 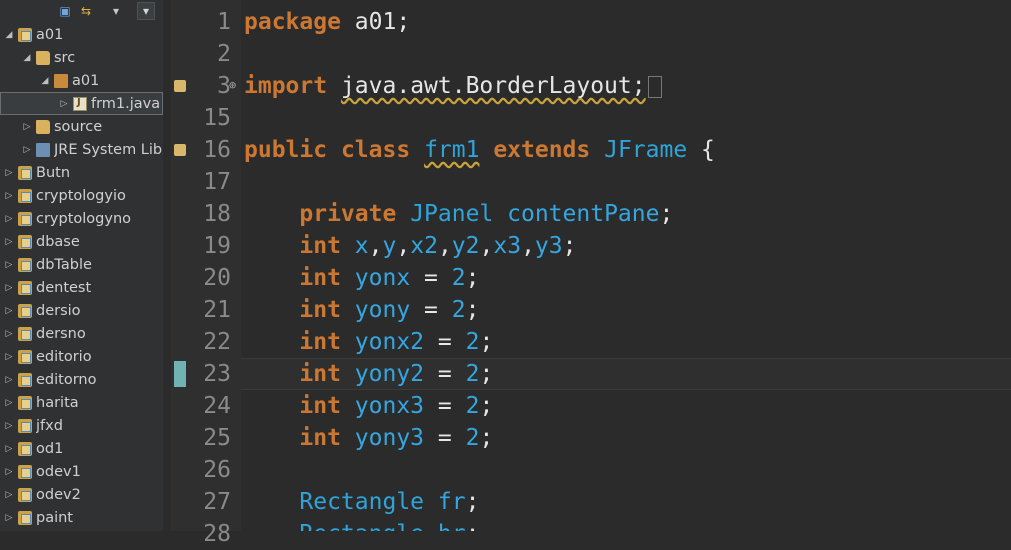 What do you see at coordinates (81, 149) in the screenshot?
I see `tree-item-jre-system-libr: ▷ JRE System Libr` at bounding box center [81, 149].